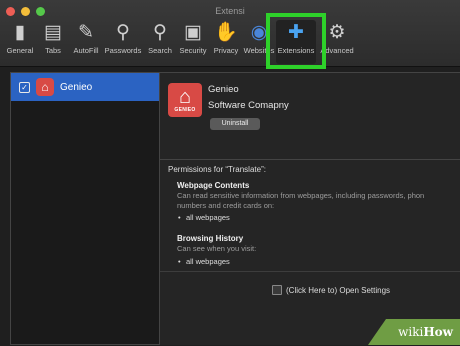  Describe the element at coordinates (223, 89) in the screenshot. I see `extension-name: Genieo` at that location.